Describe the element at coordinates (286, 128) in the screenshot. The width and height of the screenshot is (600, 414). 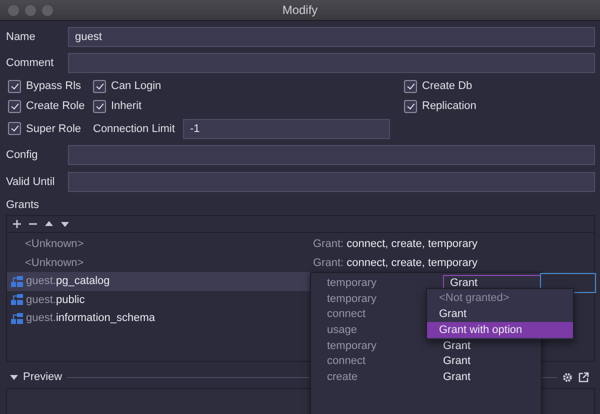
I see `text-field: -1` at that location.